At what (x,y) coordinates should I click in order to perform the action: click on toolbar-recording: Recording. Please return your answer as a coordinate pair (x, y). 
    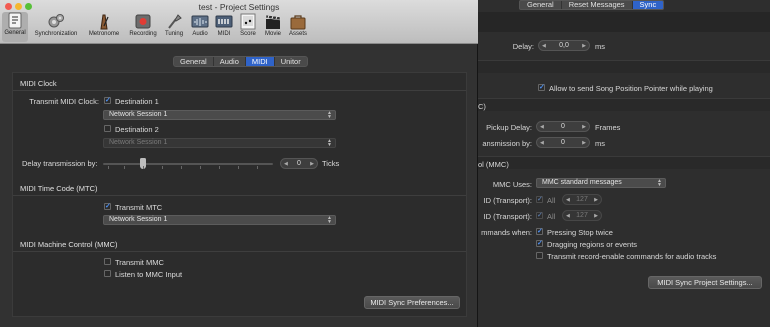
    Looking at the image, I should click on (143, 25).